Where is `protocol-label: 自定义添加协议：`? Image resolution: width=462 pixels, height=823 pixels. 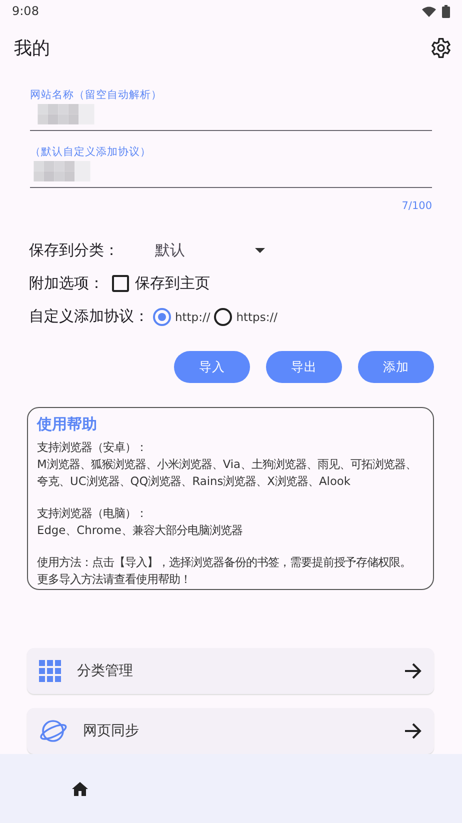 protocol-label: 自定义添加协议： is located at coordinates (89, 316).